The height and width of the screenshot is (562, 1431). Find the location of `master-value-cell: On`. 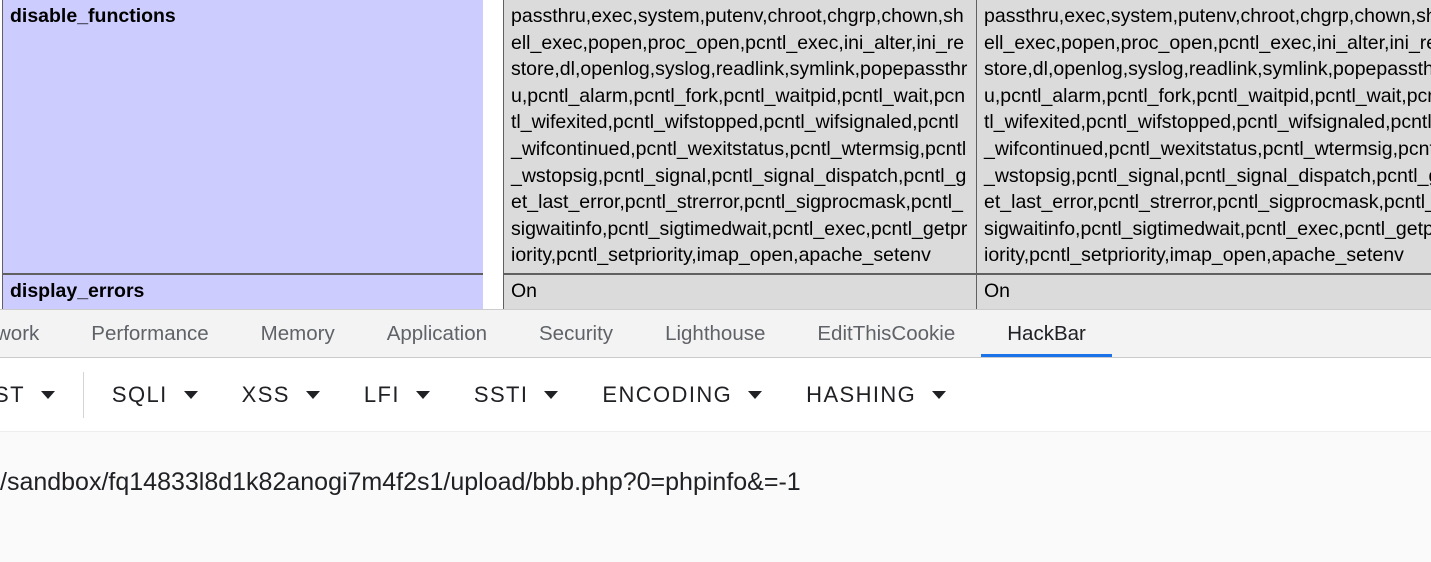

master-value-cell: On is located at coordinates (1204, 292).